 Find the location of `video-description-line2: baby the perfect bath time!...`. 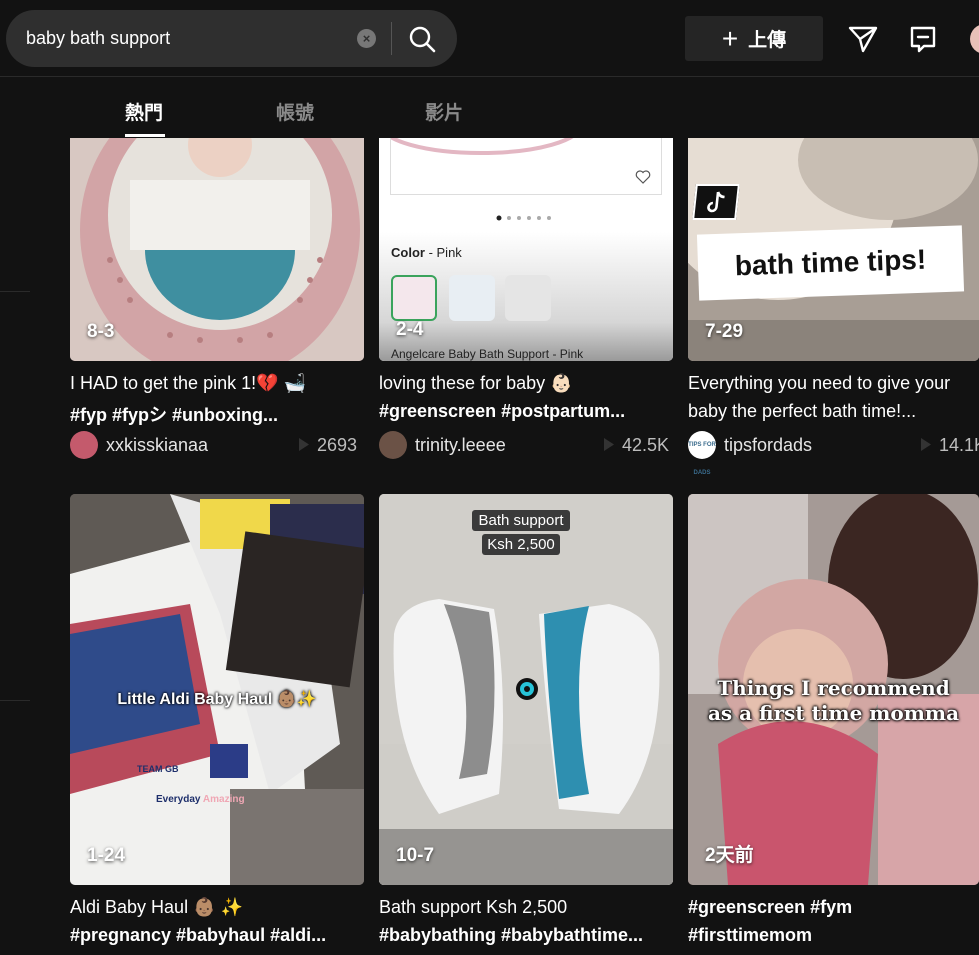

video-description-line2: baby the perfect bath time!... is located at coordinates (833, 411).